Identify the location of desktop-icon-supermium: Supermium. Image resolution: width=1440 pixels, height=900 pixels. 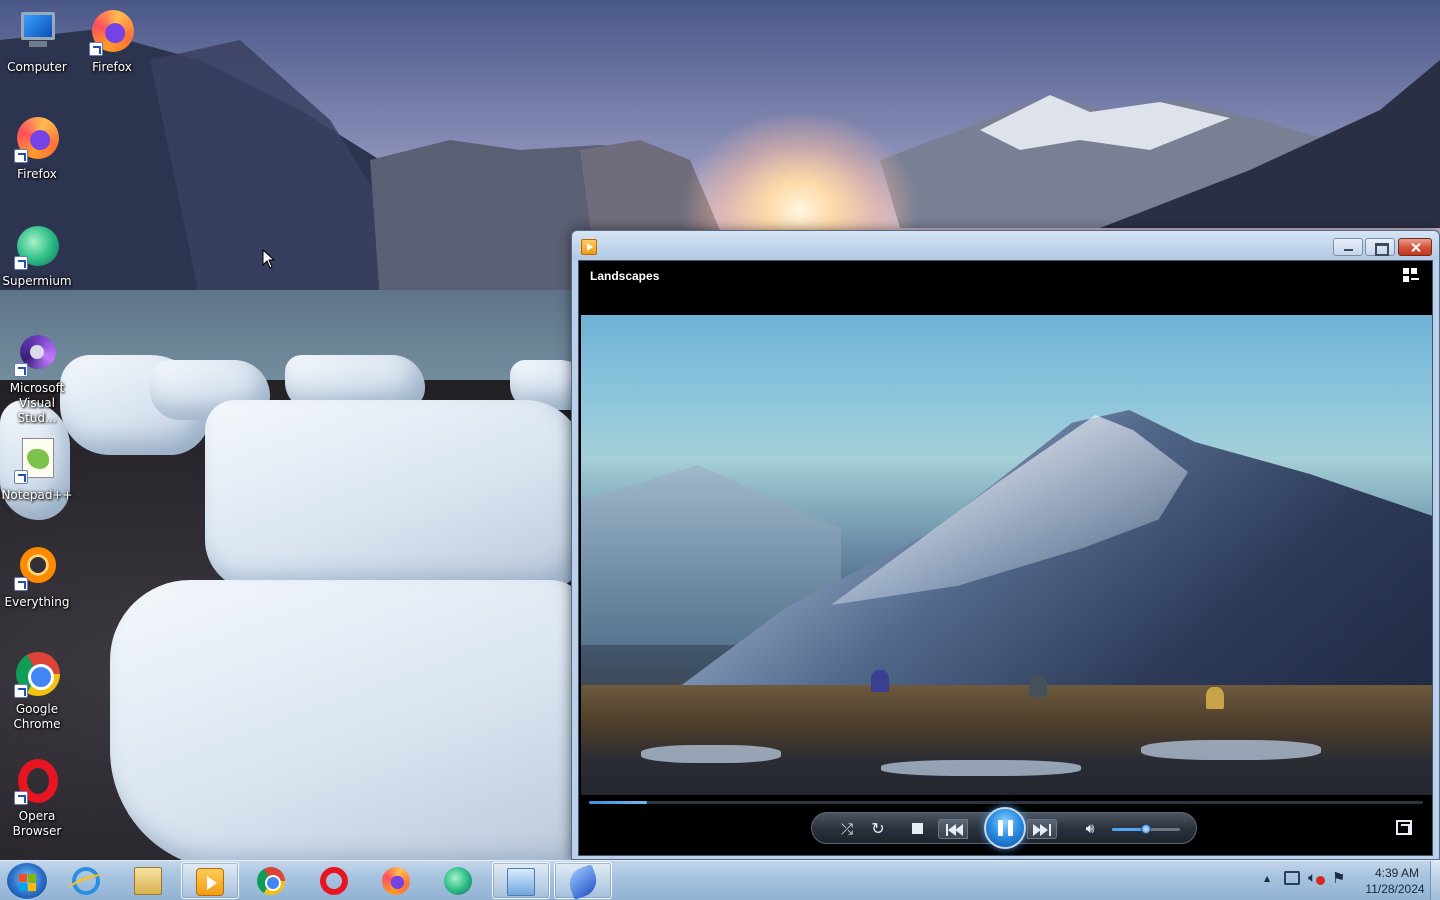
(37, 255).